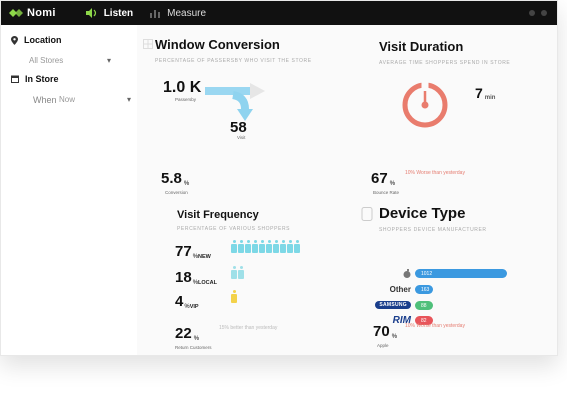 This screenshot has width=567, height=393. Describe the element at coordinates (386, 192) in the screenshot. I see `bounce-caption: Bounce Rate` at that location.